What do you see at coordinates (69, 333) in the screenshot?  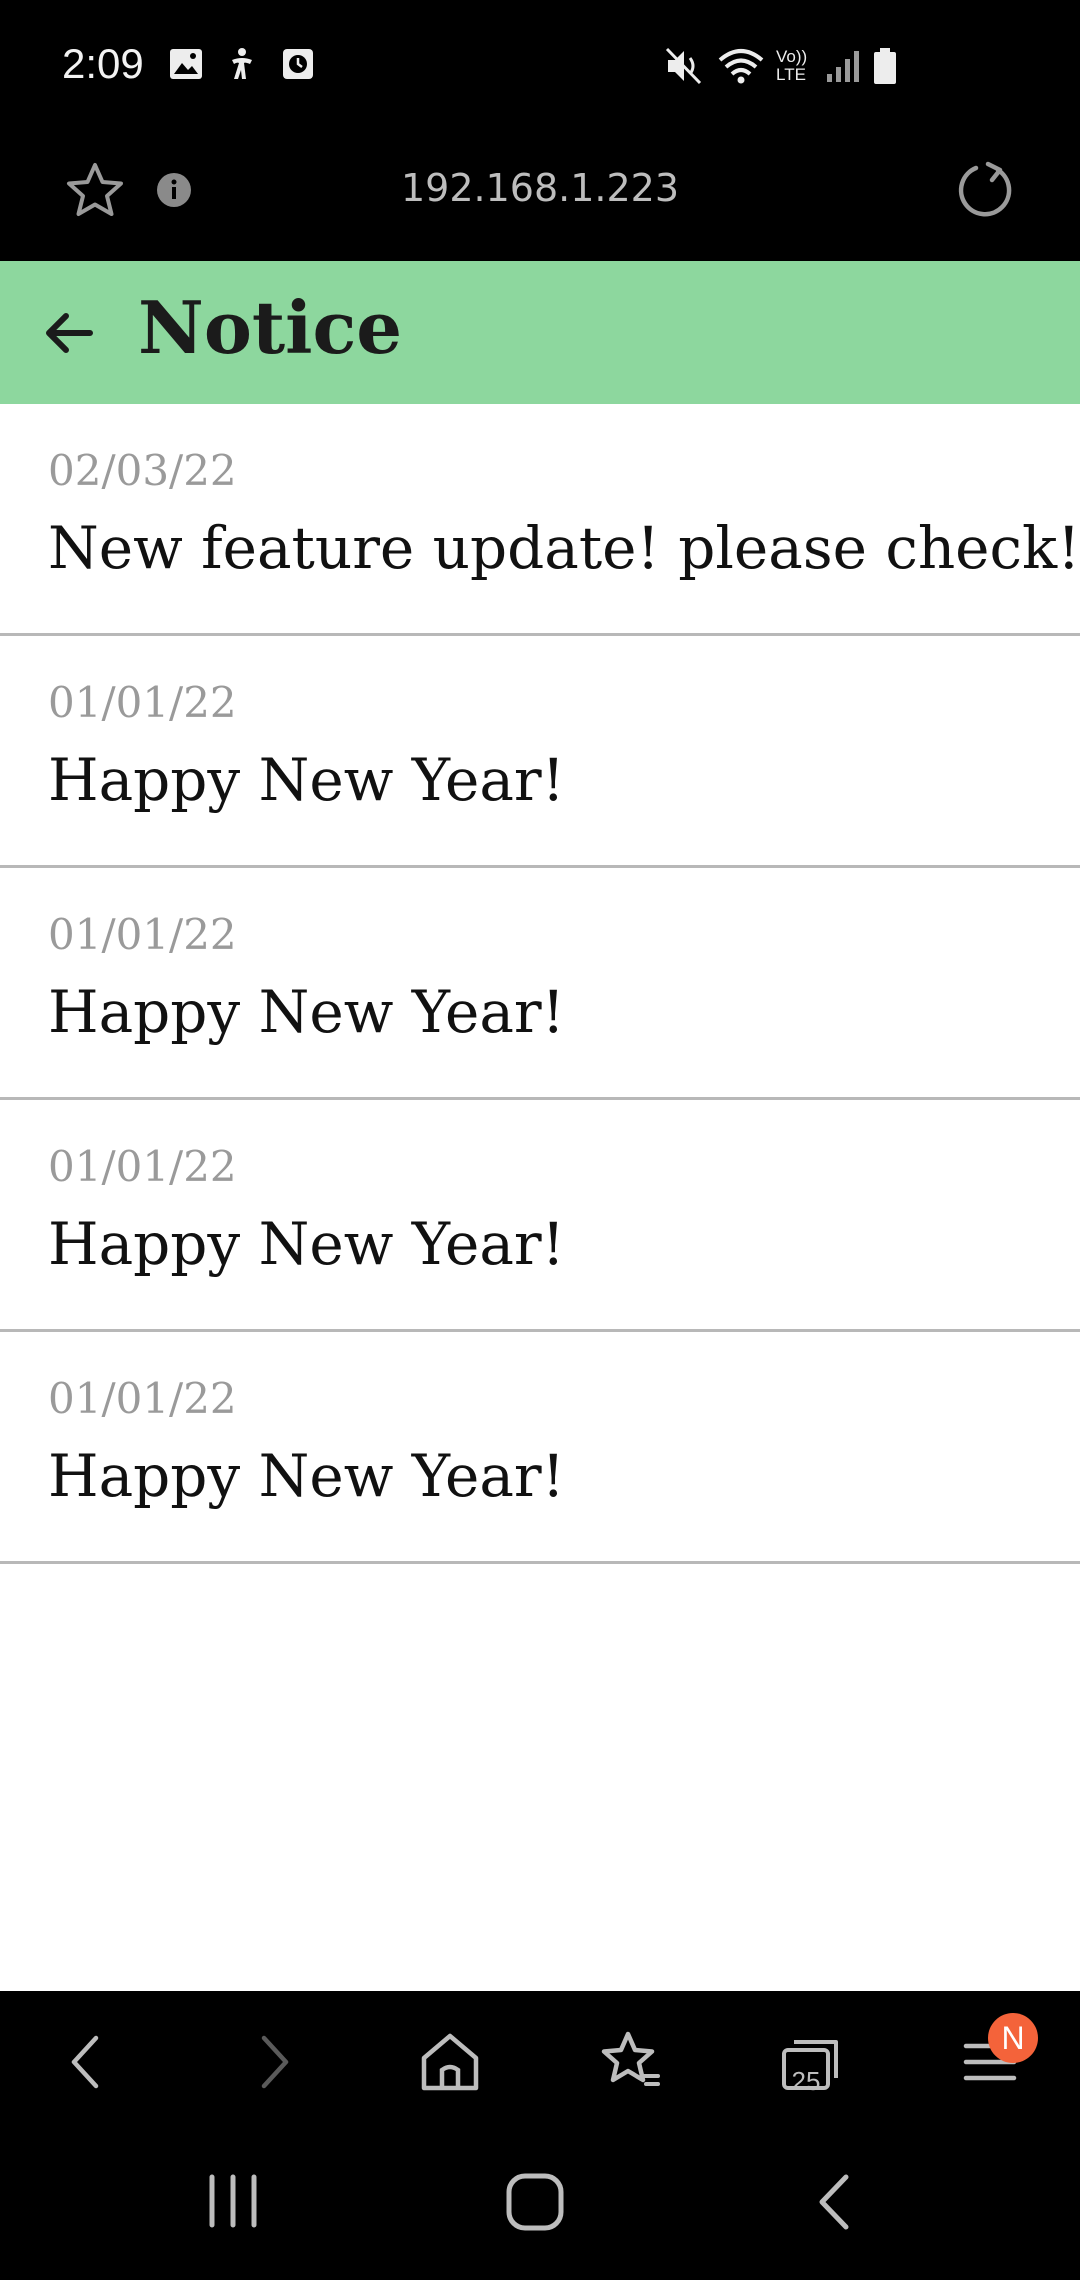 I see `back-arrow-icon` at bounding box center [69, 333].